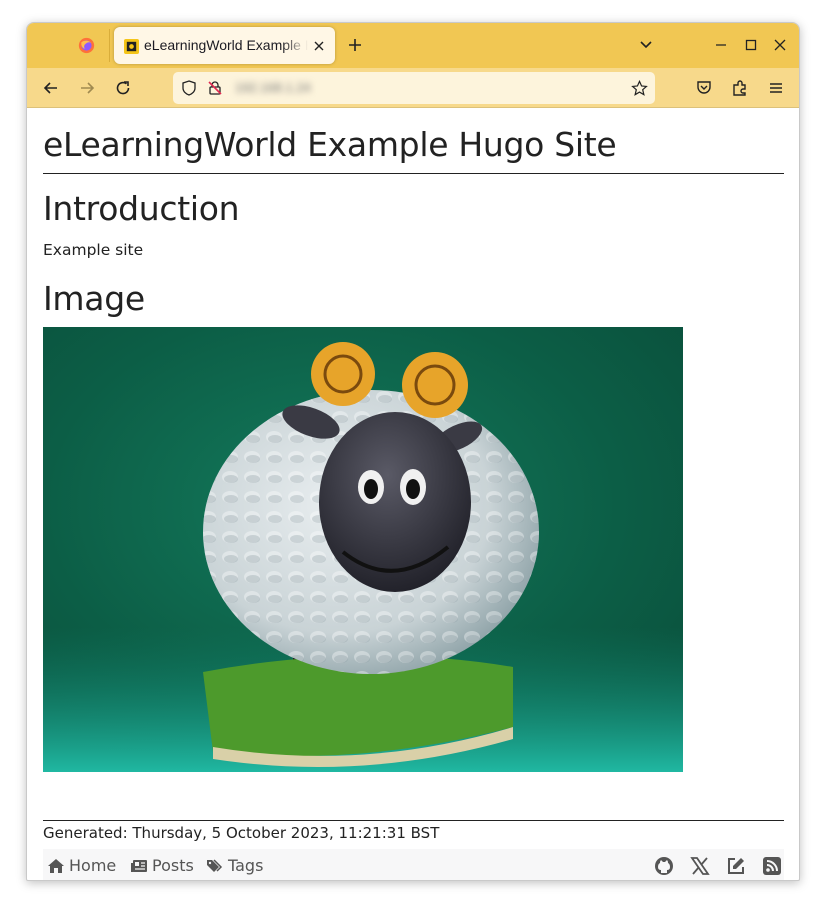 The width and height of the screenshot is (825, 909). I want to click on minimize-icon, so click(721, 45).